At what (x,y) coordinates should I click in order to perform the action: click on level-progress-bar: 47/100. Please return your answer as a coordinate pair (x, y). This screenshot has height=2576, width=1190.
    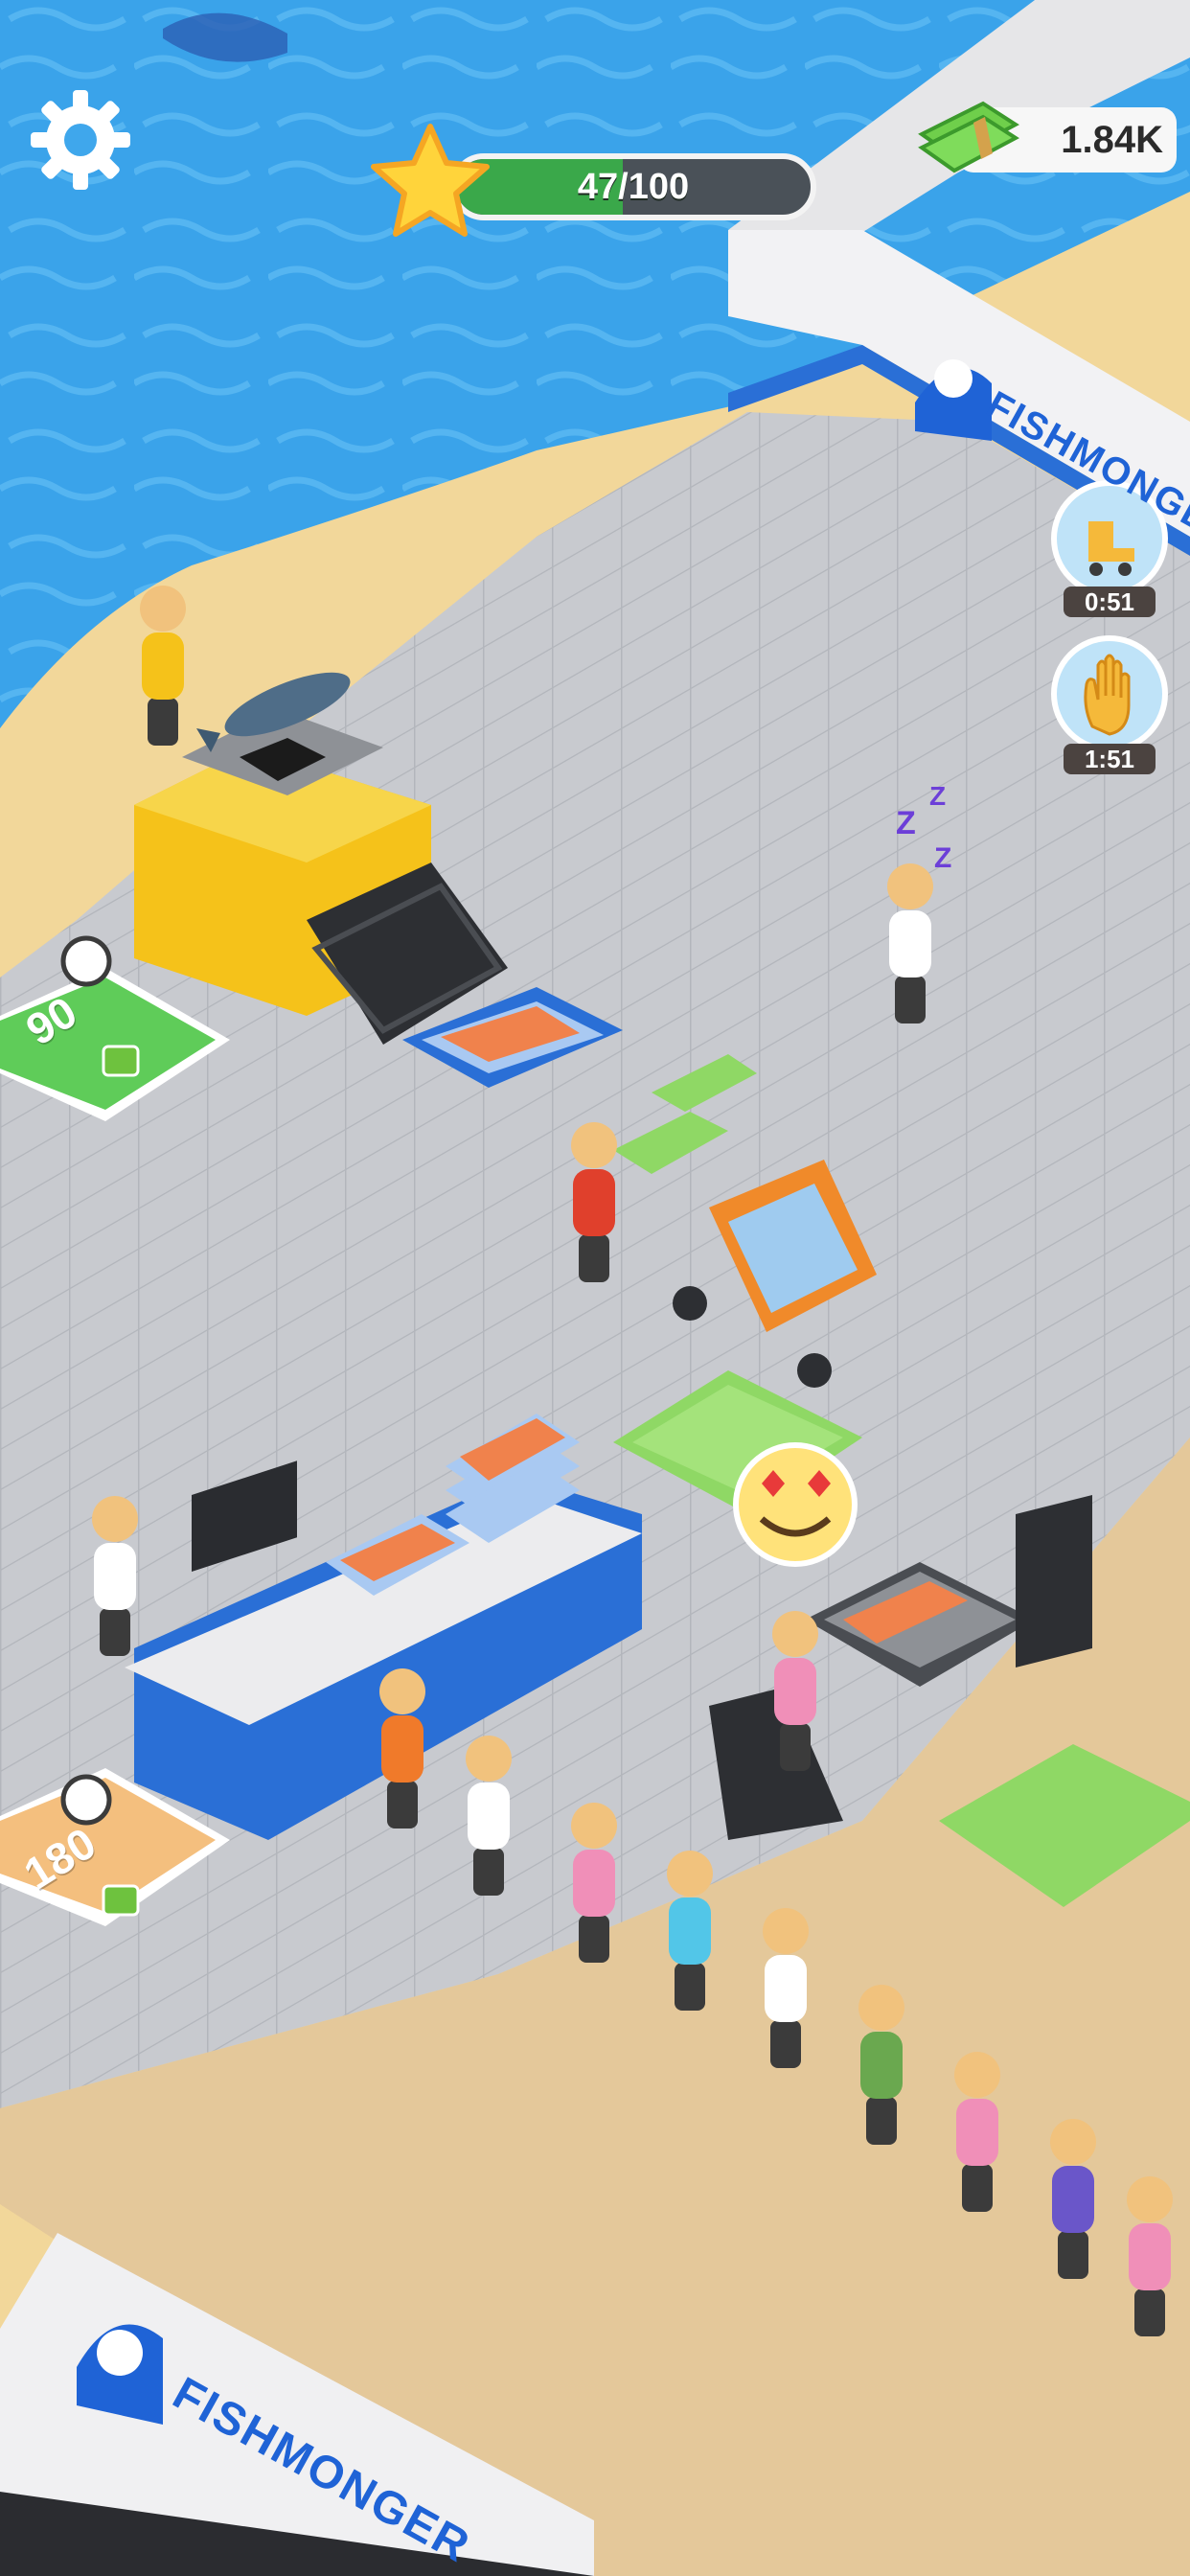
    Looking at the image, I should click on (633, 186).